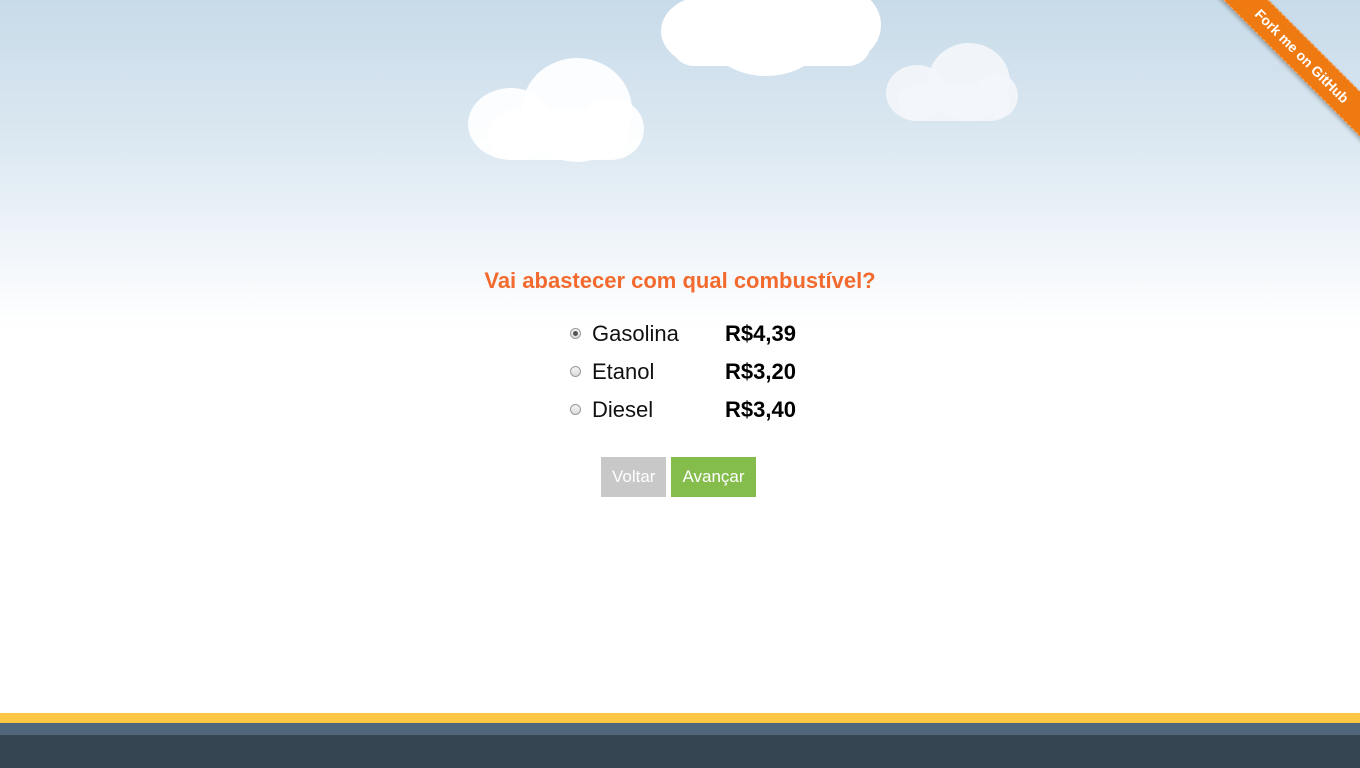 The width and height of the screenshot is (1360, 768). Describe the element at coordinates (680, 718) in the screenshot. I see `footer-stripe-yellow` at that location.